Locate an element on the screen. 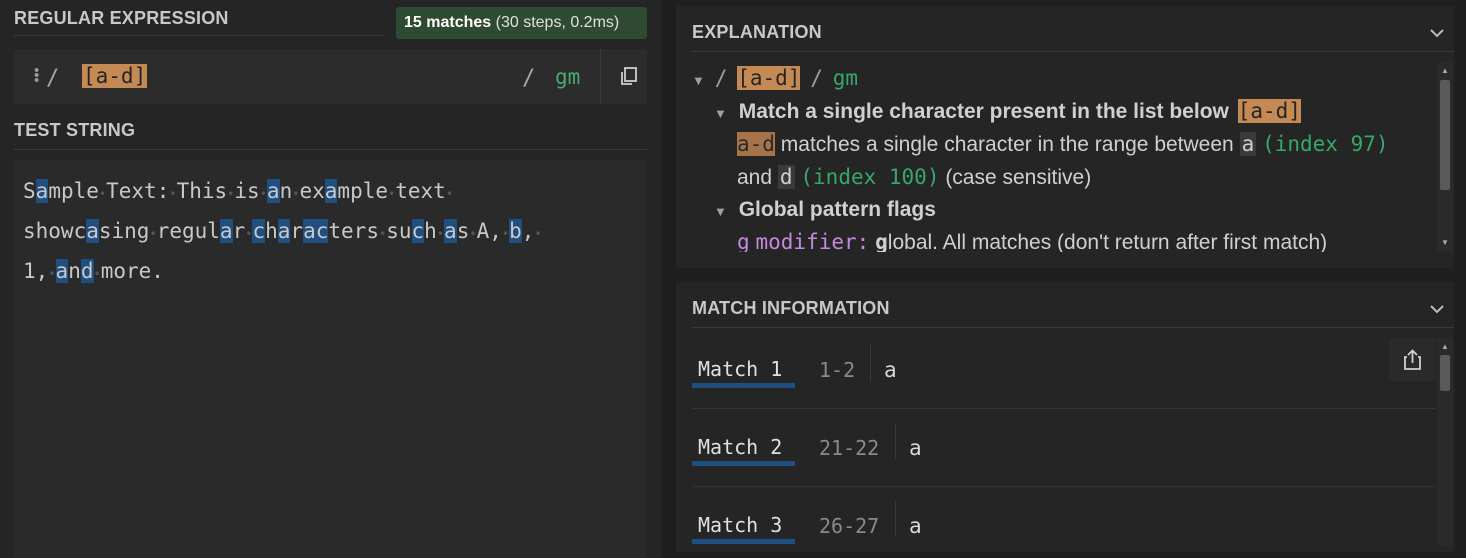  match-range: 21-22 is located at coordinates (849, 448).